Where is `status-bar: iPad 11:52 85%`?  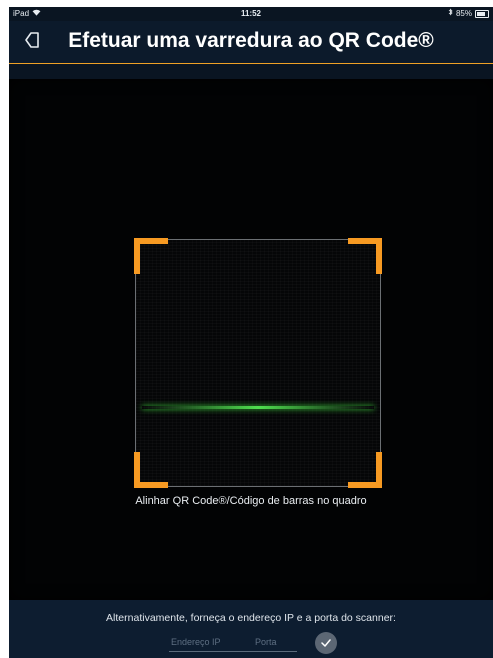 status-bar: iPad 11:52 85% is located at coordinates (251, 14).